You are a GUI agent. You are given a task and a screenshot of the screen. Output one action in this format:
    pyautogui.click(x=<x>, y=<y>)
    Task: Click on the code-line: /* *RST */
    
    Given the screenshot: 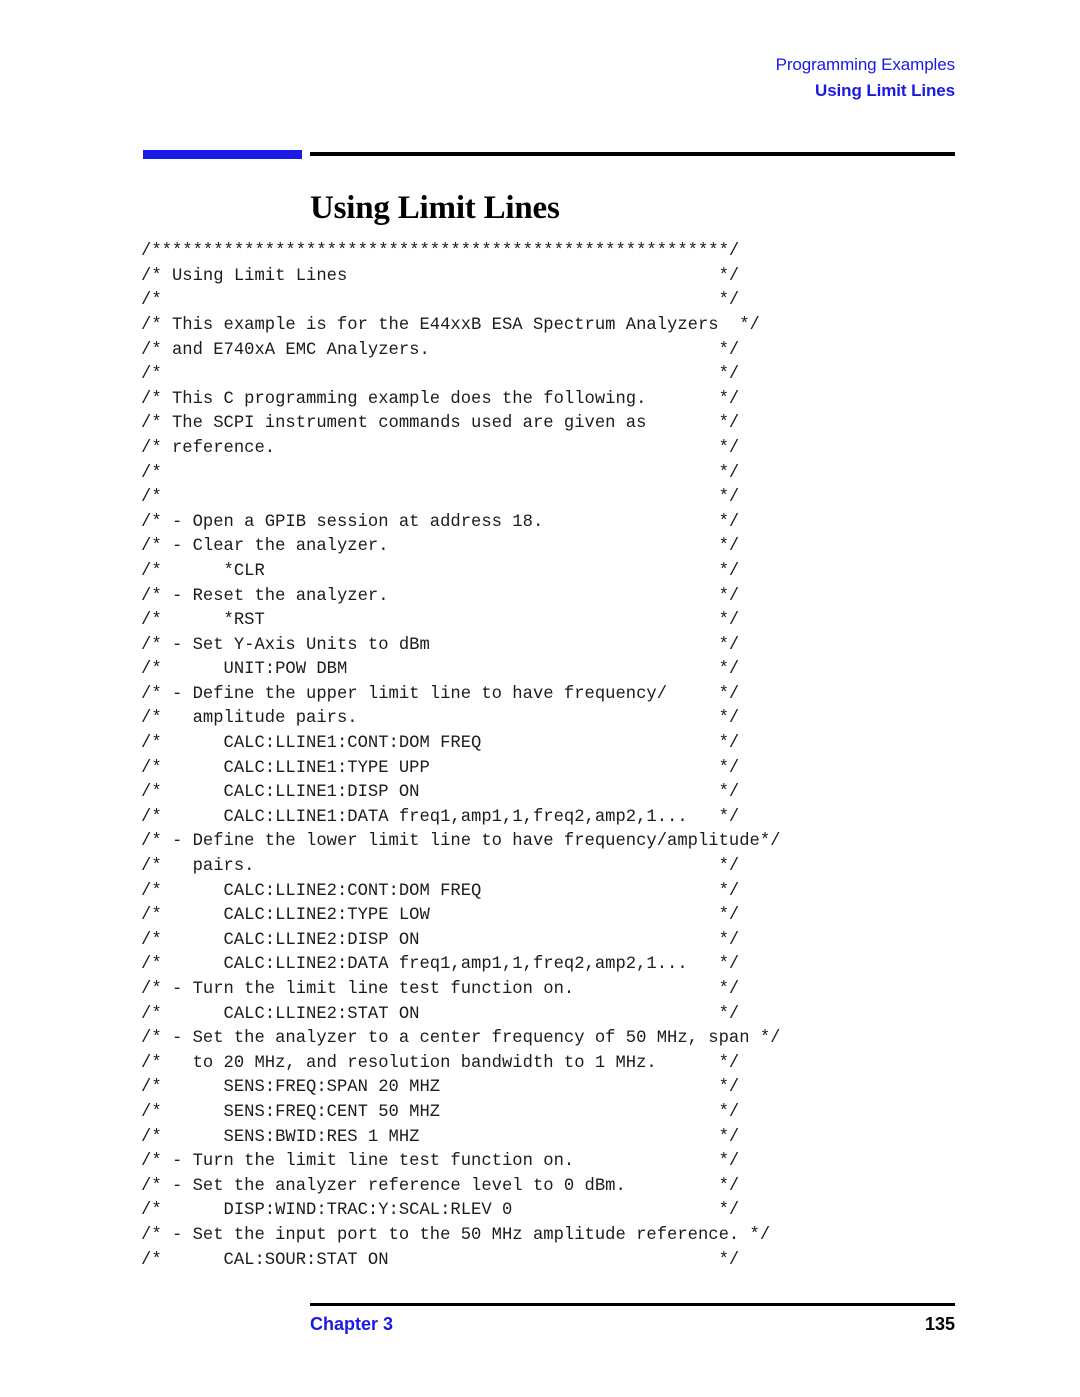 What is the action you would take?
    pyautogui.click(x=440, y=621)
    